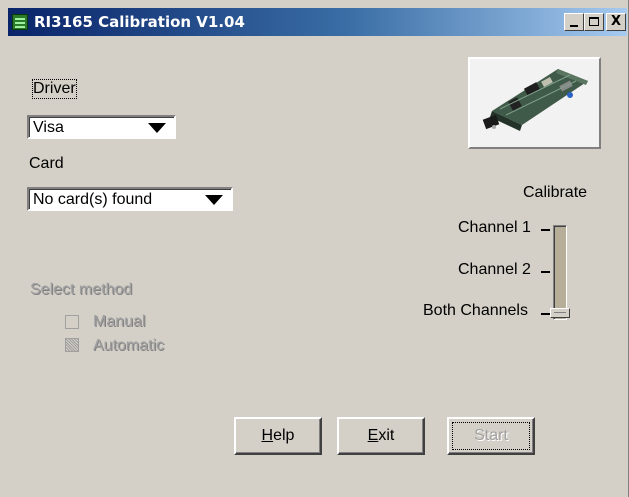  Describe the element at coordinates (93, 199) in the screenshot. I see `card-select-value: No card(s) found` at that location.